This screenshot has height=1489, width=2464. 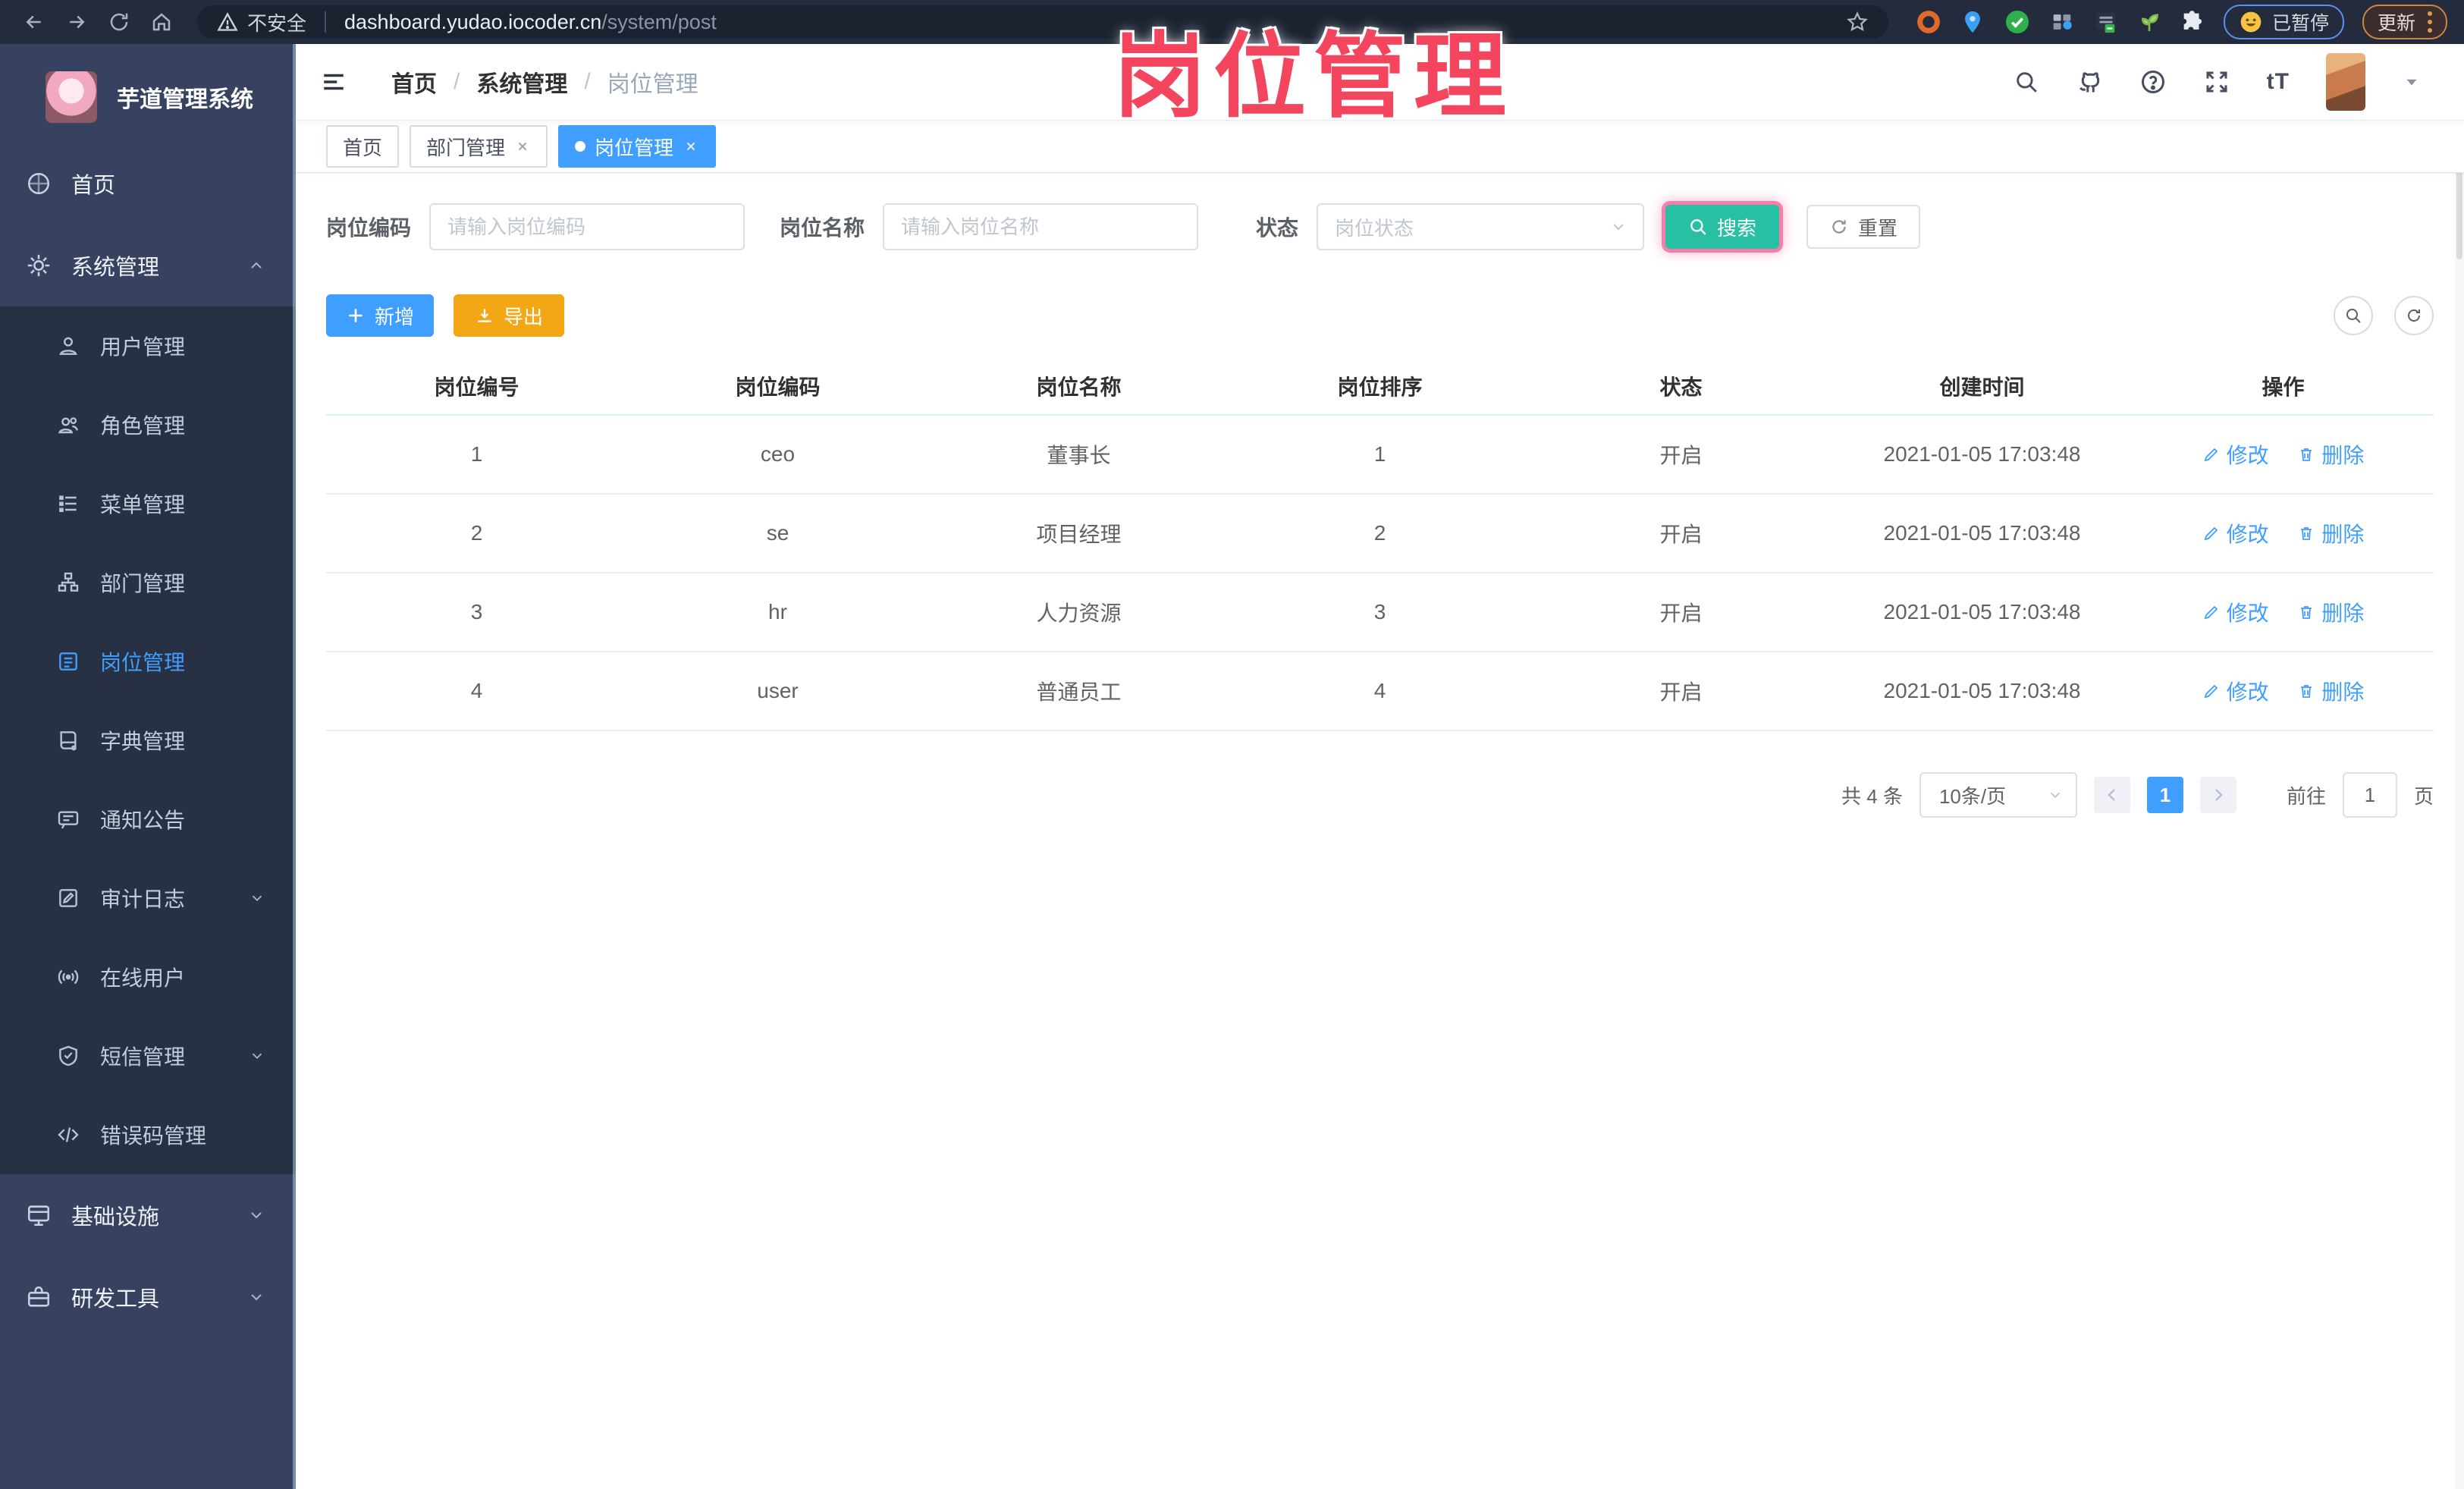 I want to click on browser-menu-kebab-icon, so click(x=2430, y=22).